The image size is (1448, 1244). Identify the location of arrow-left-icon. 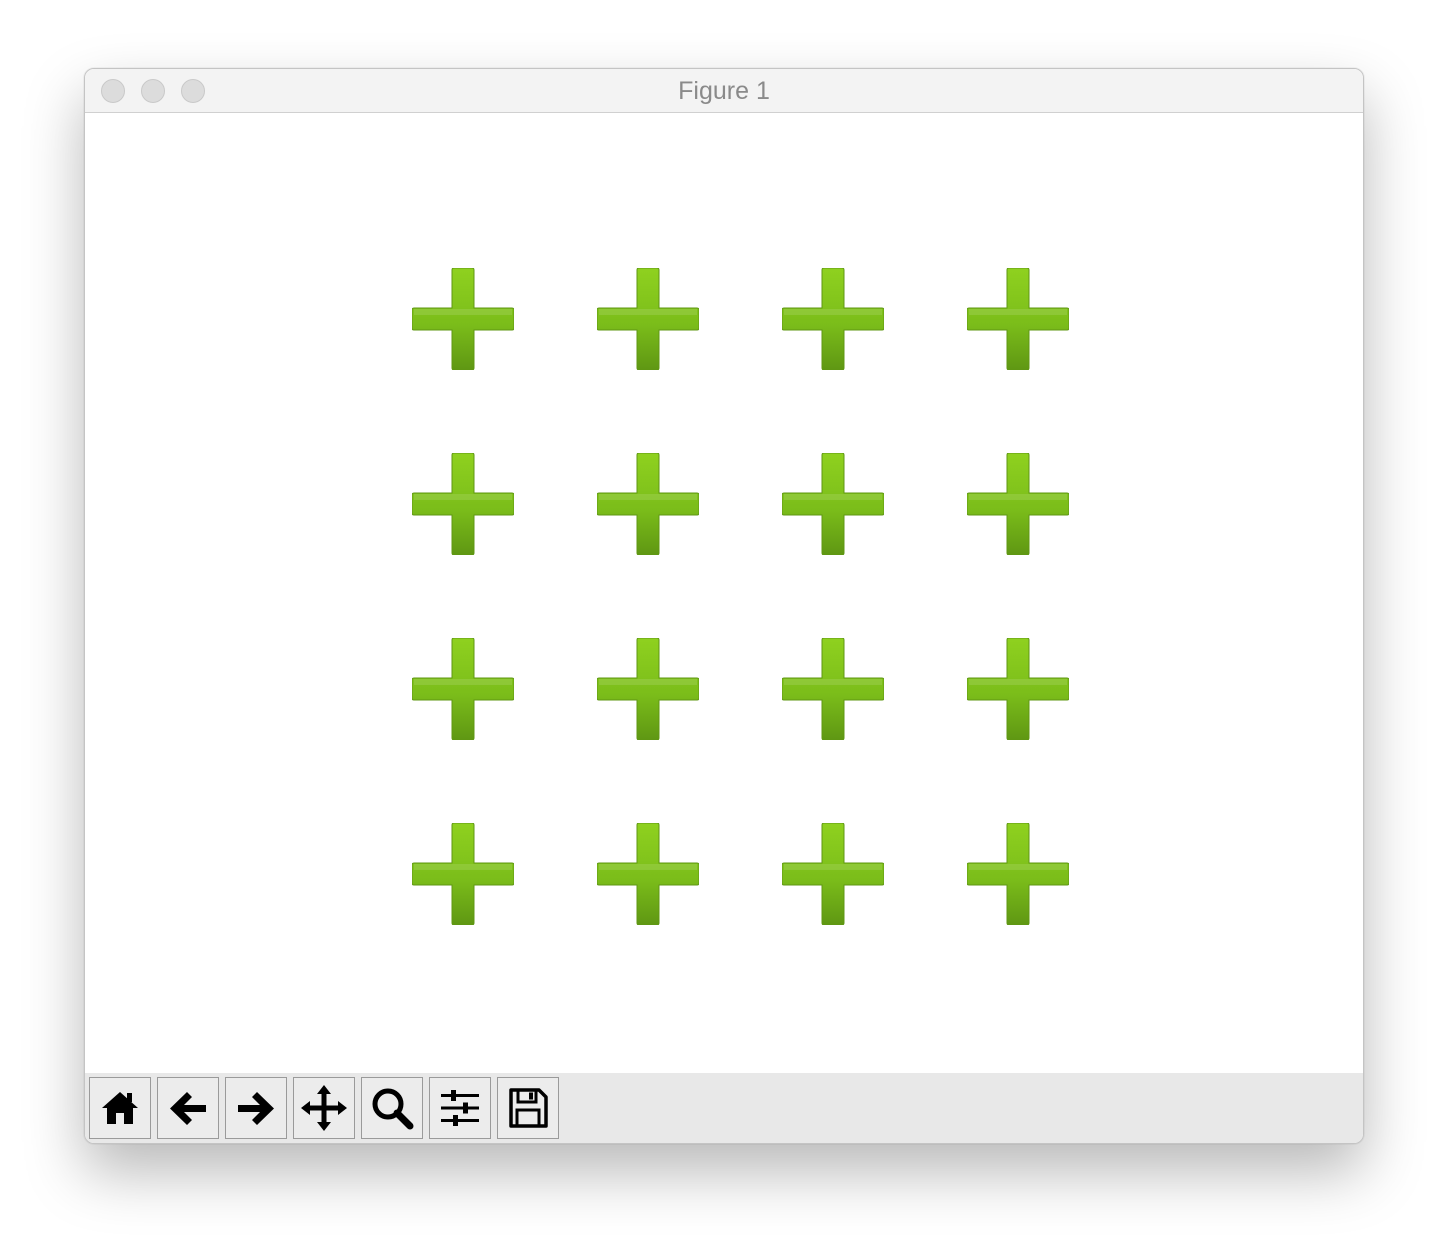
(188, 1108).